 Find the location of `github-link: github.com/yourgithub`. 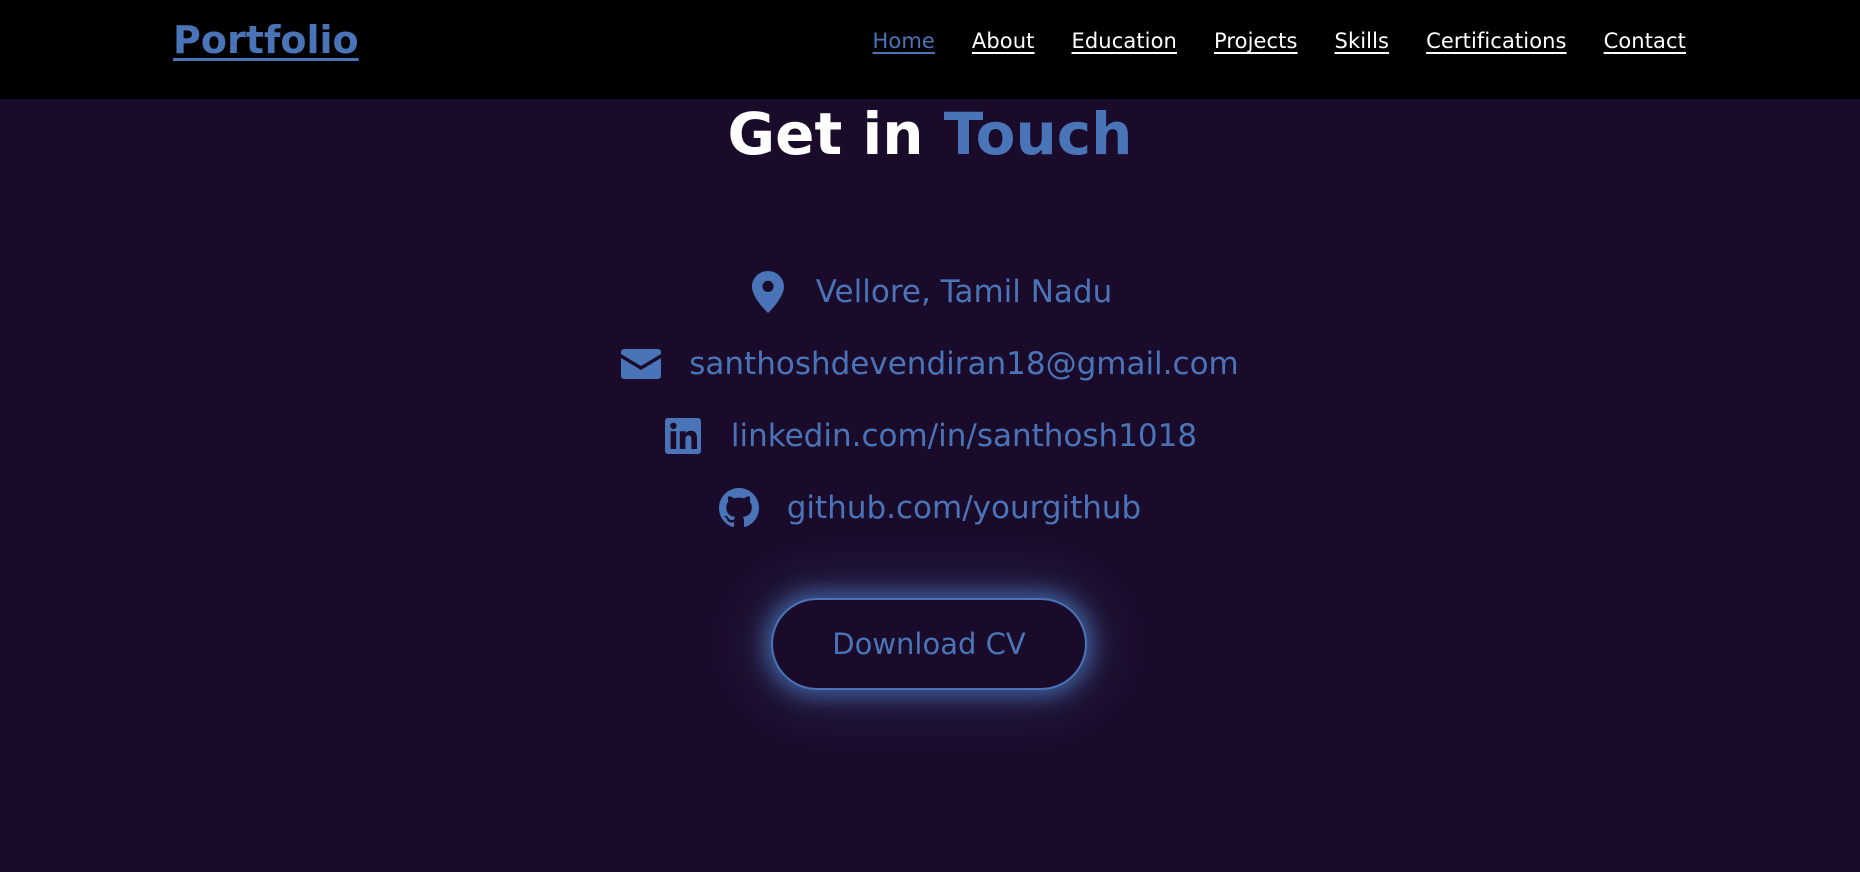

github-link: github.com/yourgithub is located at coordinates (964, 508).